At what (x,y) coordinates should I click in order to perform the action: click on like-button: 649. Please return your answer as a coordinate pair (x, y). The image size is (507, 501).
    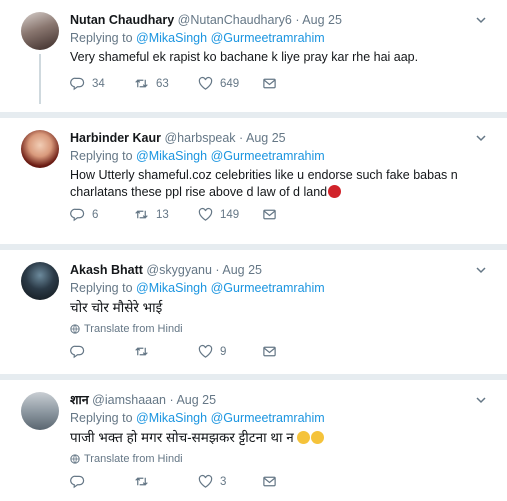
    Looking at the image, I should click on (230, 83).